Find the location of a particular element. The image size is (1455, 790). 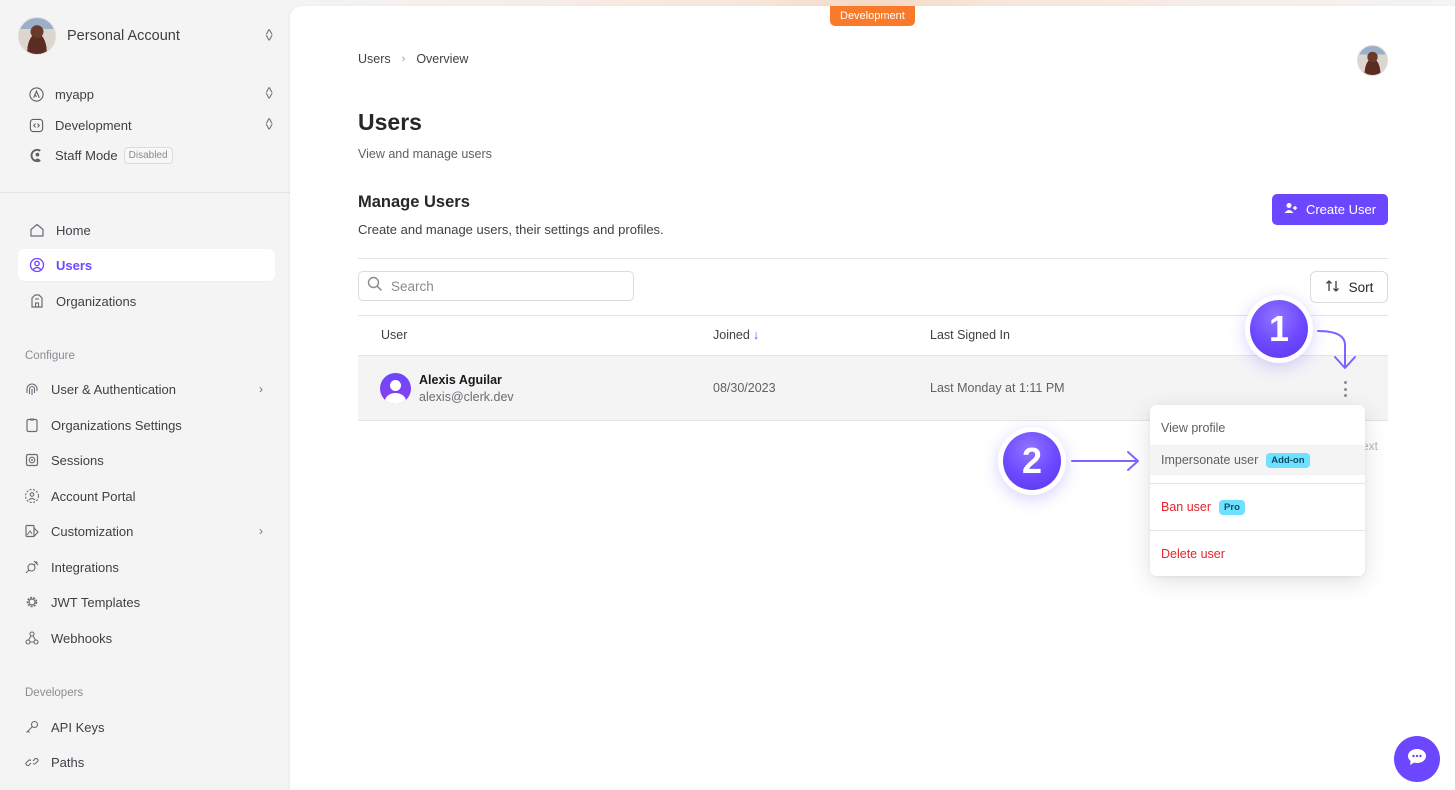

sidebar-item-organizations-settings: Organizations Settings is located at coordinates (146, 425).